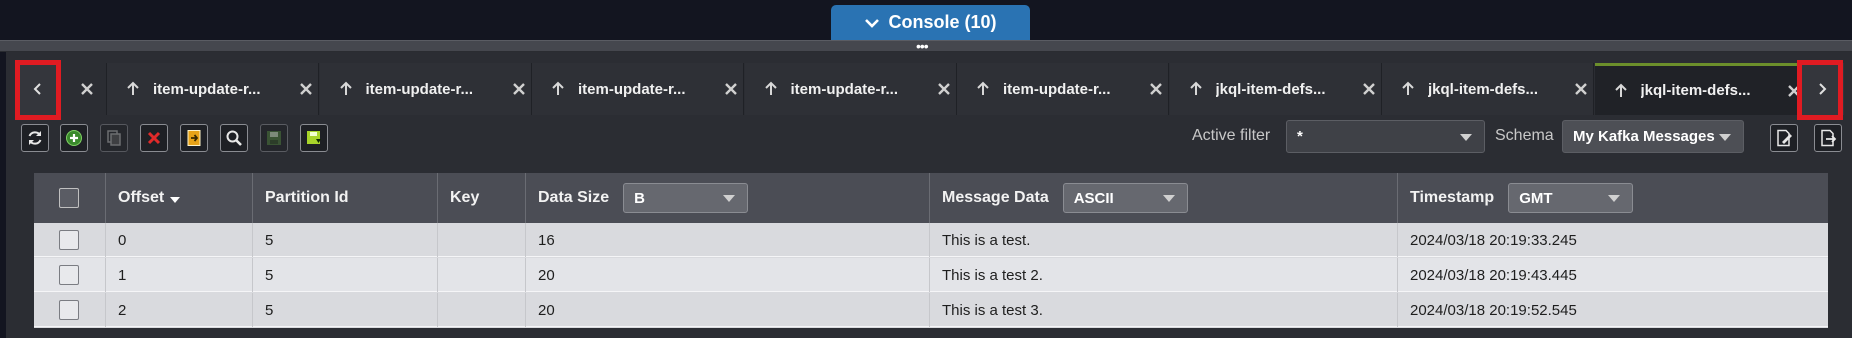 The width and height of the screenshot is (1852, 338). I want to click on import-button, so click(194, 138).